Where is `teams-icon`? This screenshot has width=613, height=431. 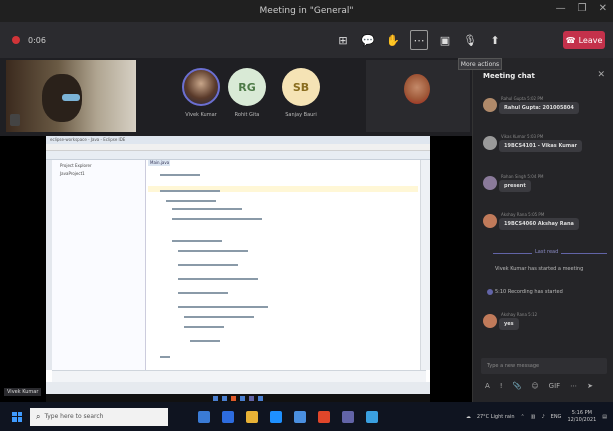
teams-icon is located at coordinates (348, 416).